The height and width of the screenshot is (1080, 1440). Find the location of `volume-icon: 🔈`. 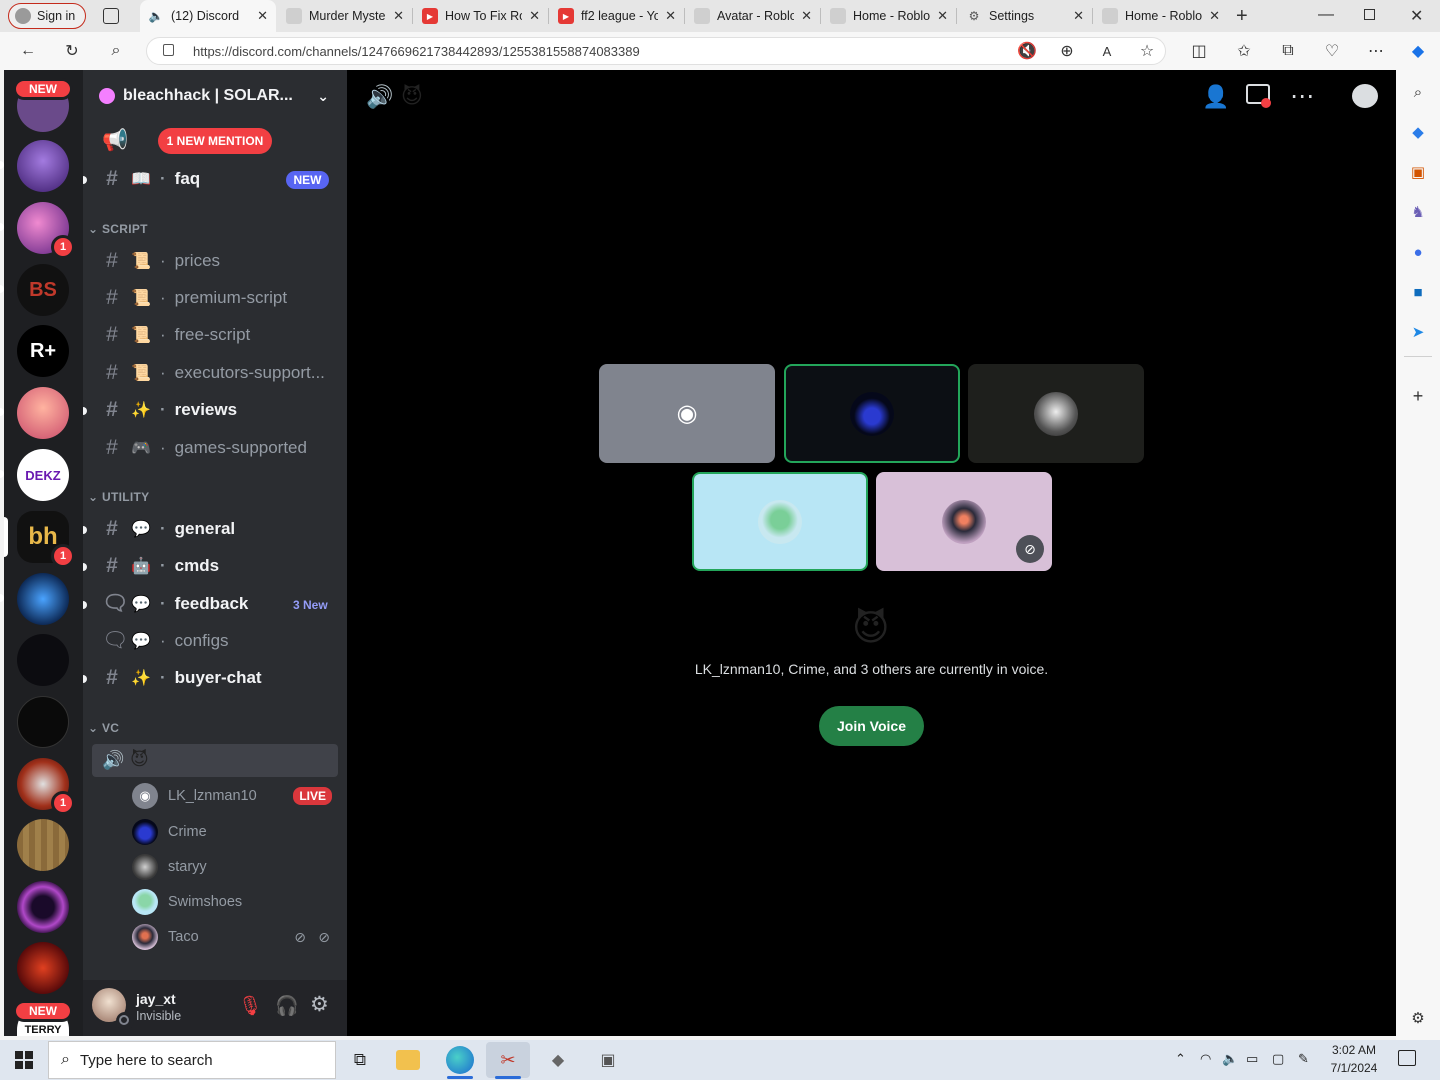

volume-icon: 🔈 is located at coordinates (1230, 1059).